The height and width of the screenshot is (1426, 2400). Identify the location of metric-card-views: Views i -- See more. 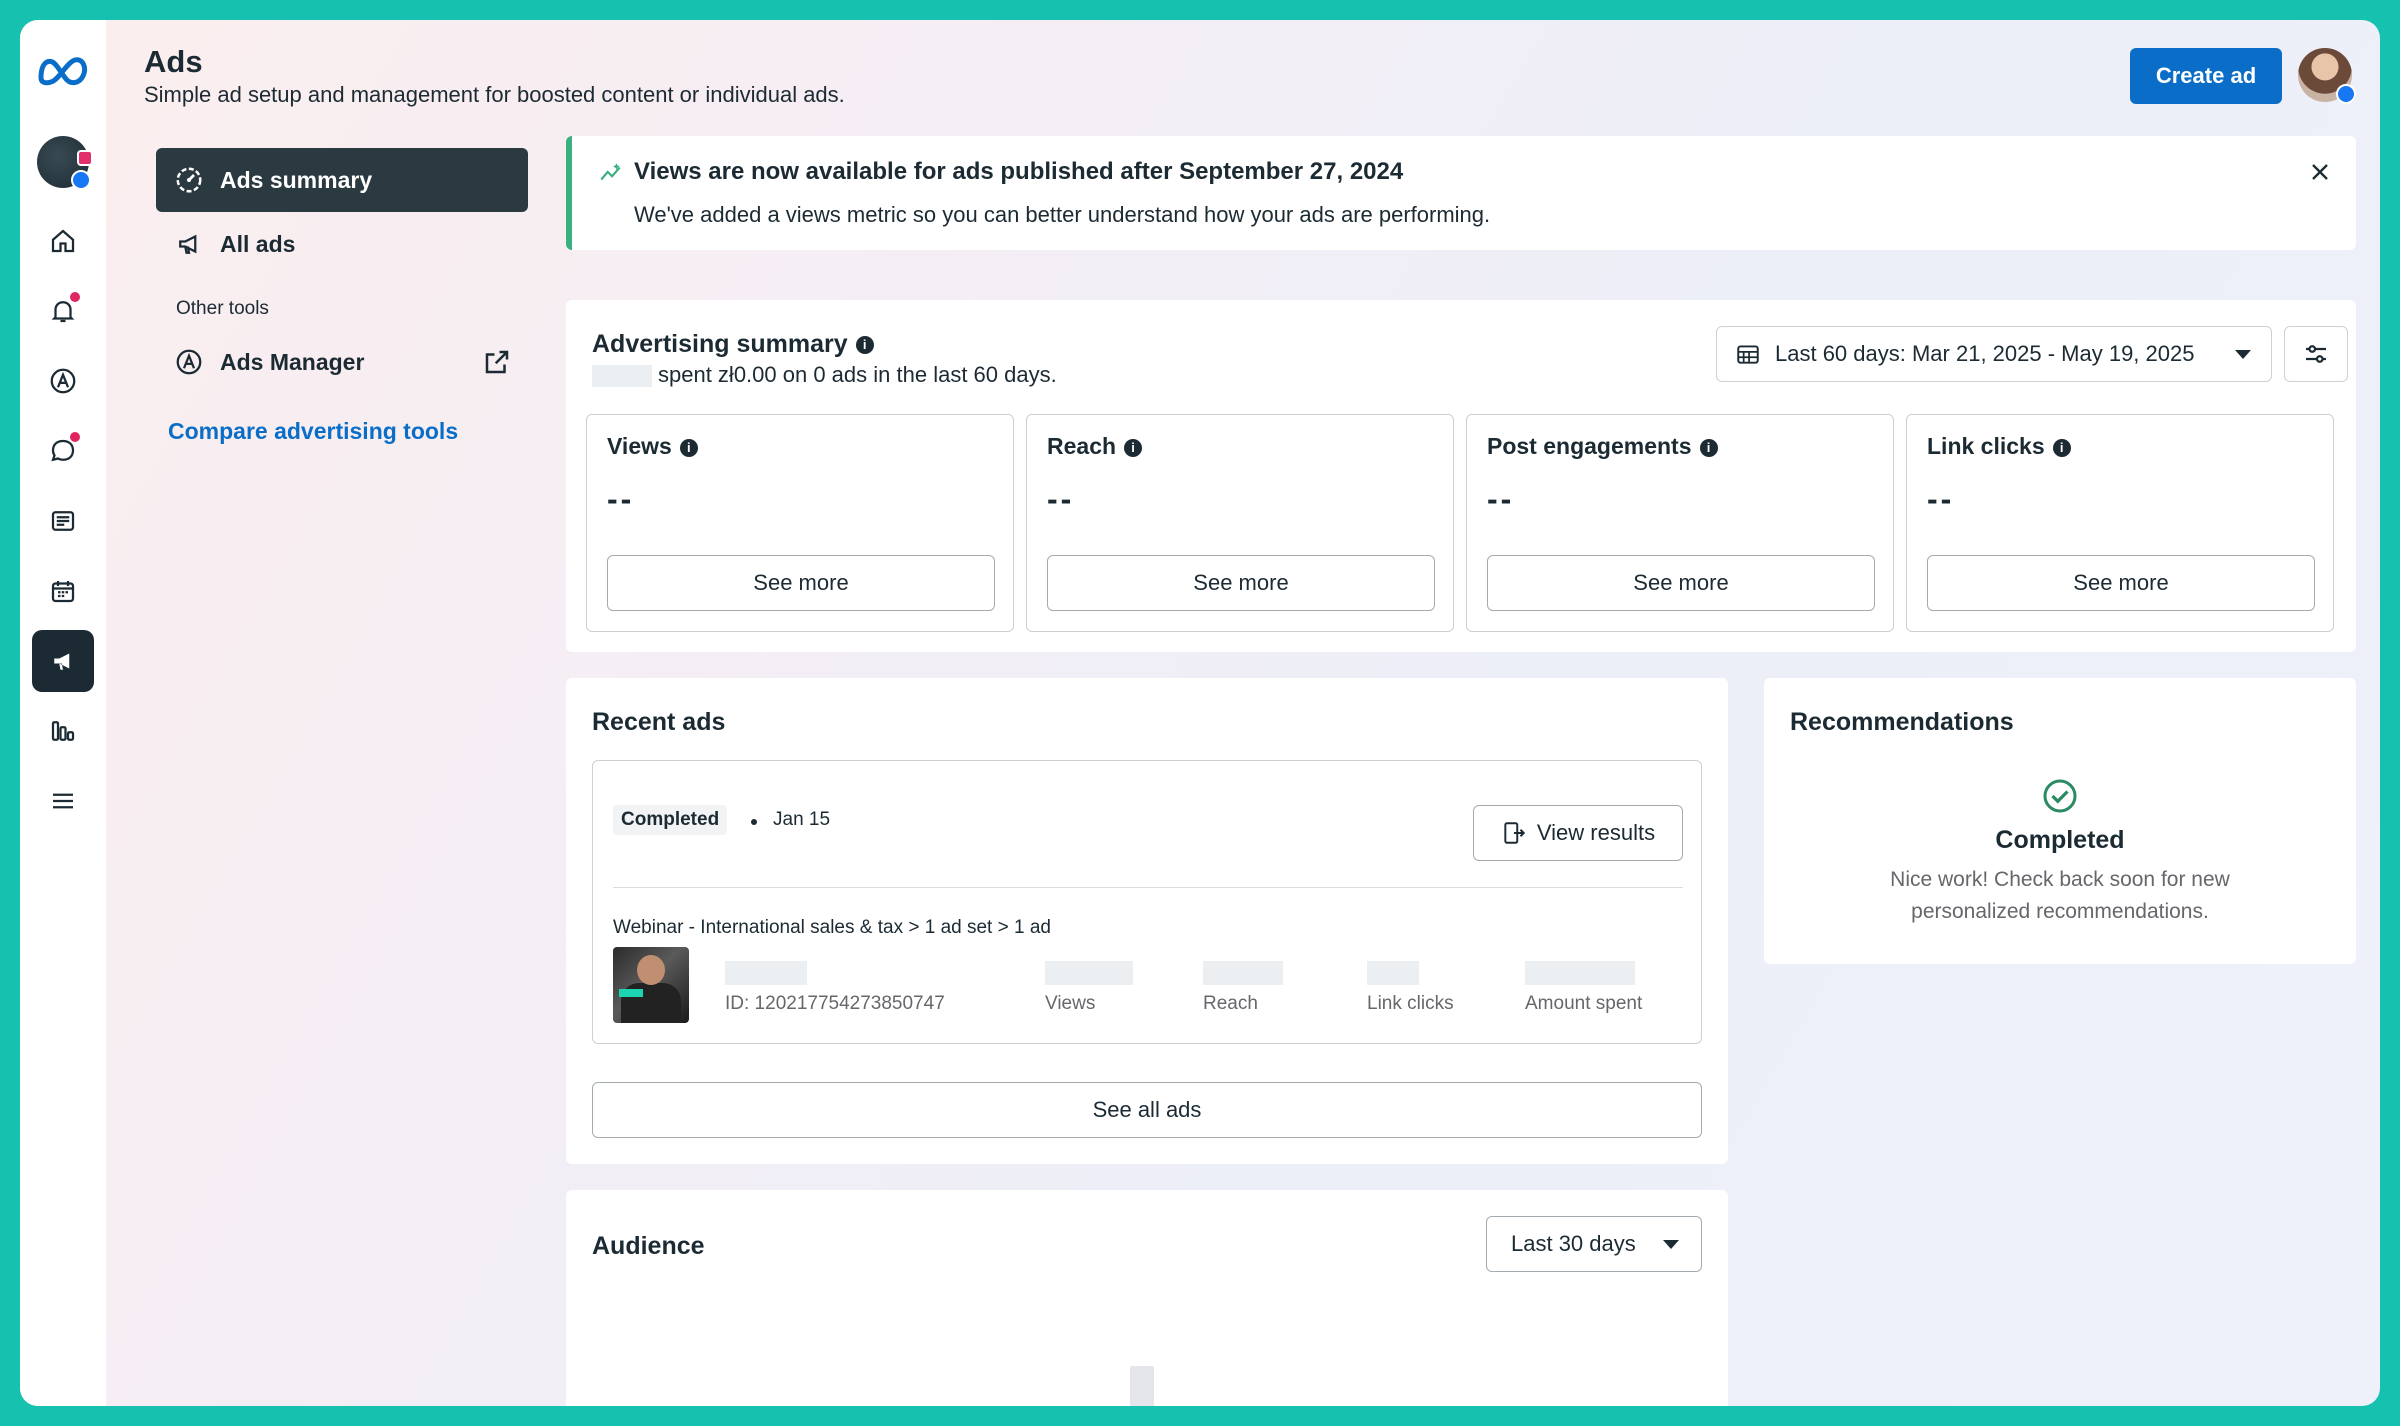
(800, 523).